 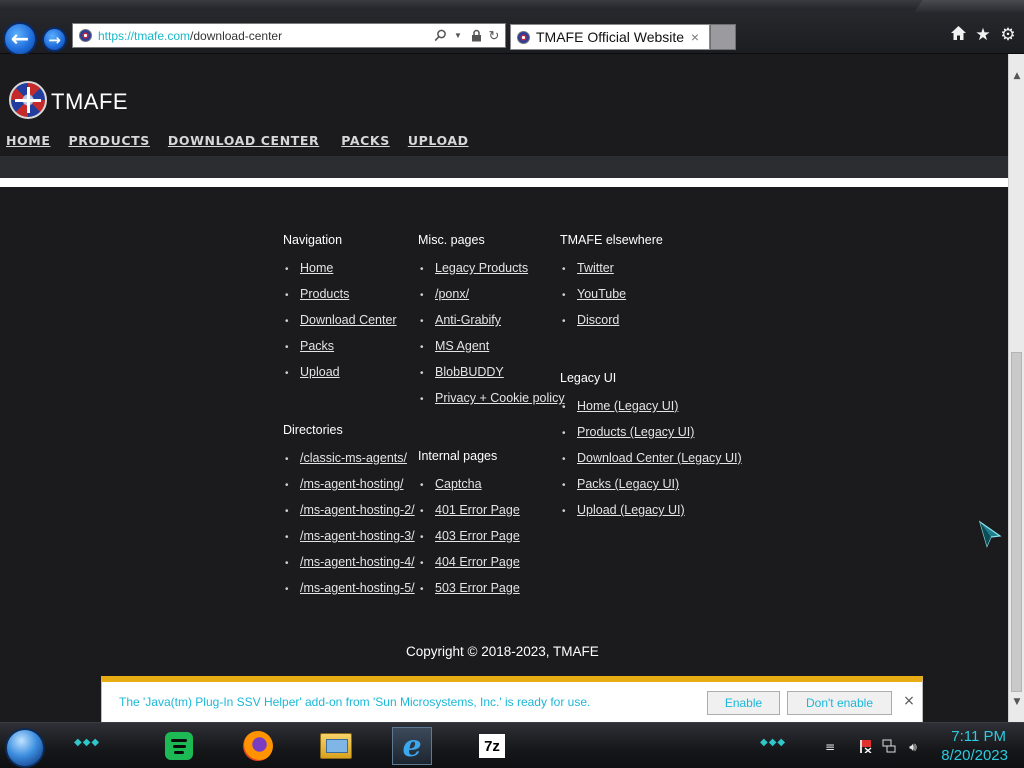 What do you see at coordinates (357, 510) in the screenshot?
I see `footer-link-ms-agent-hosting-2: /ms-agent-hosting-2/` at bounding box center [357, 510].